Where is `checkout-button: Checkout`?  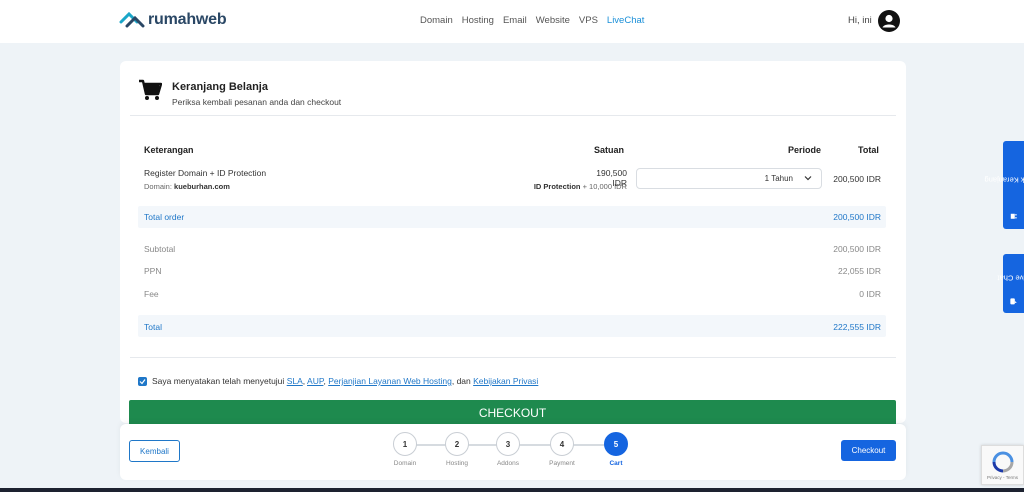 checkout-button: Checkout is located at coordinates (868, 450).